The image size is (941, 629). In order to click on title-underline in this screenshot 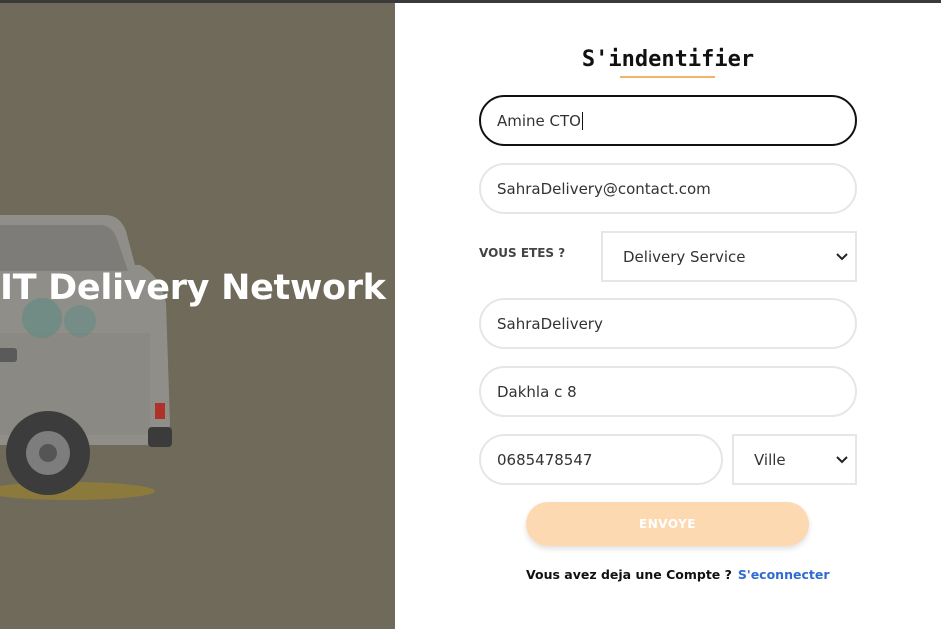, I will do `click(667, 77)`.